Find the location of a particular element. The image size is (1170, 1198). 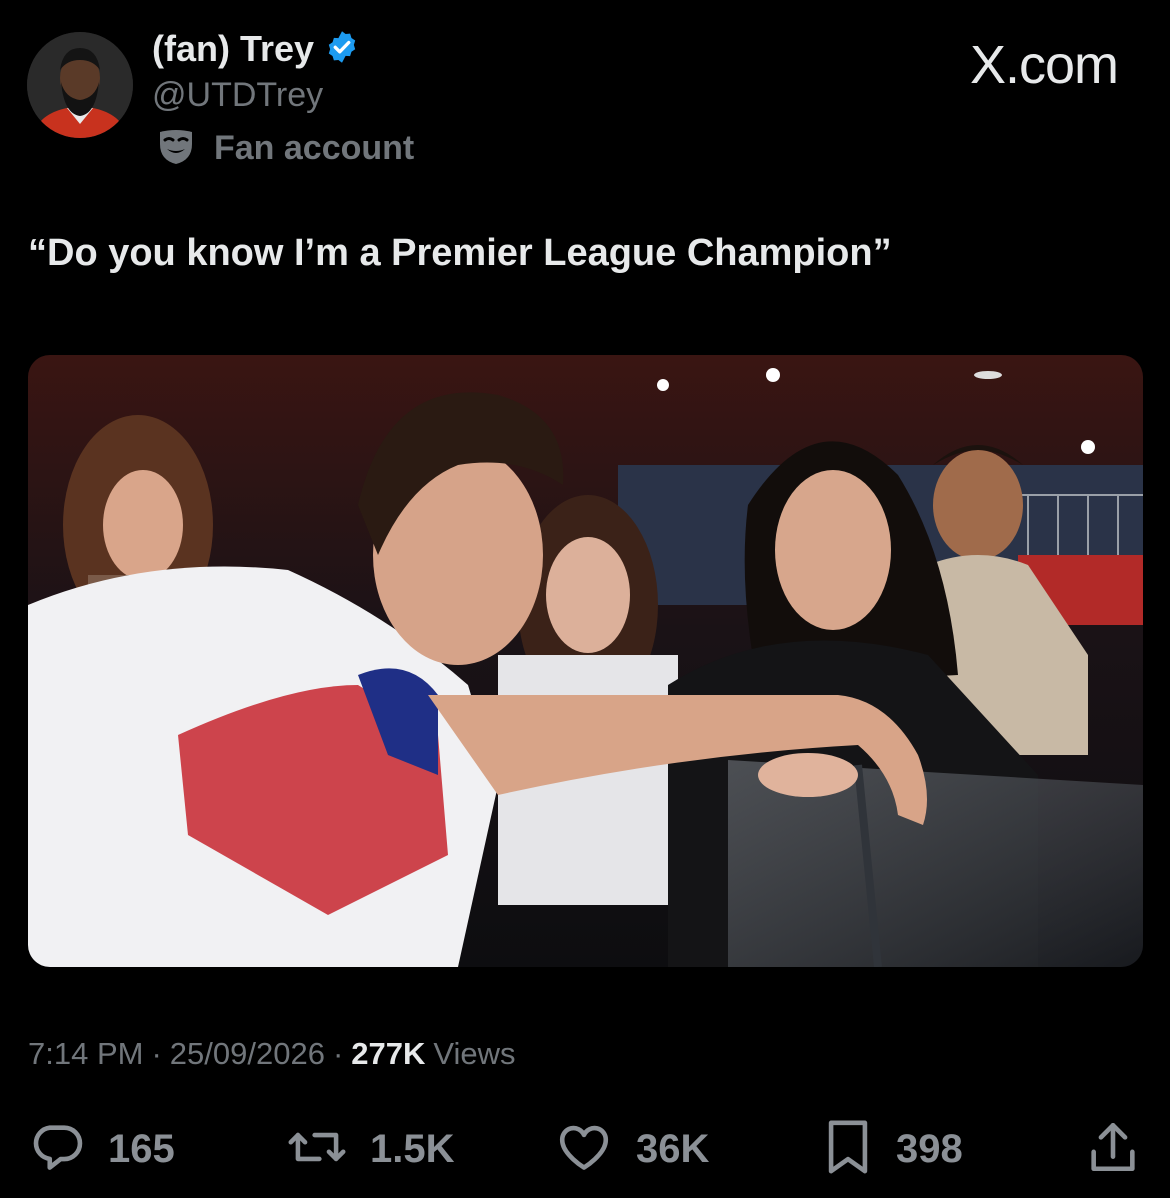

views-label: Views is located at coordinates (474, 1053).